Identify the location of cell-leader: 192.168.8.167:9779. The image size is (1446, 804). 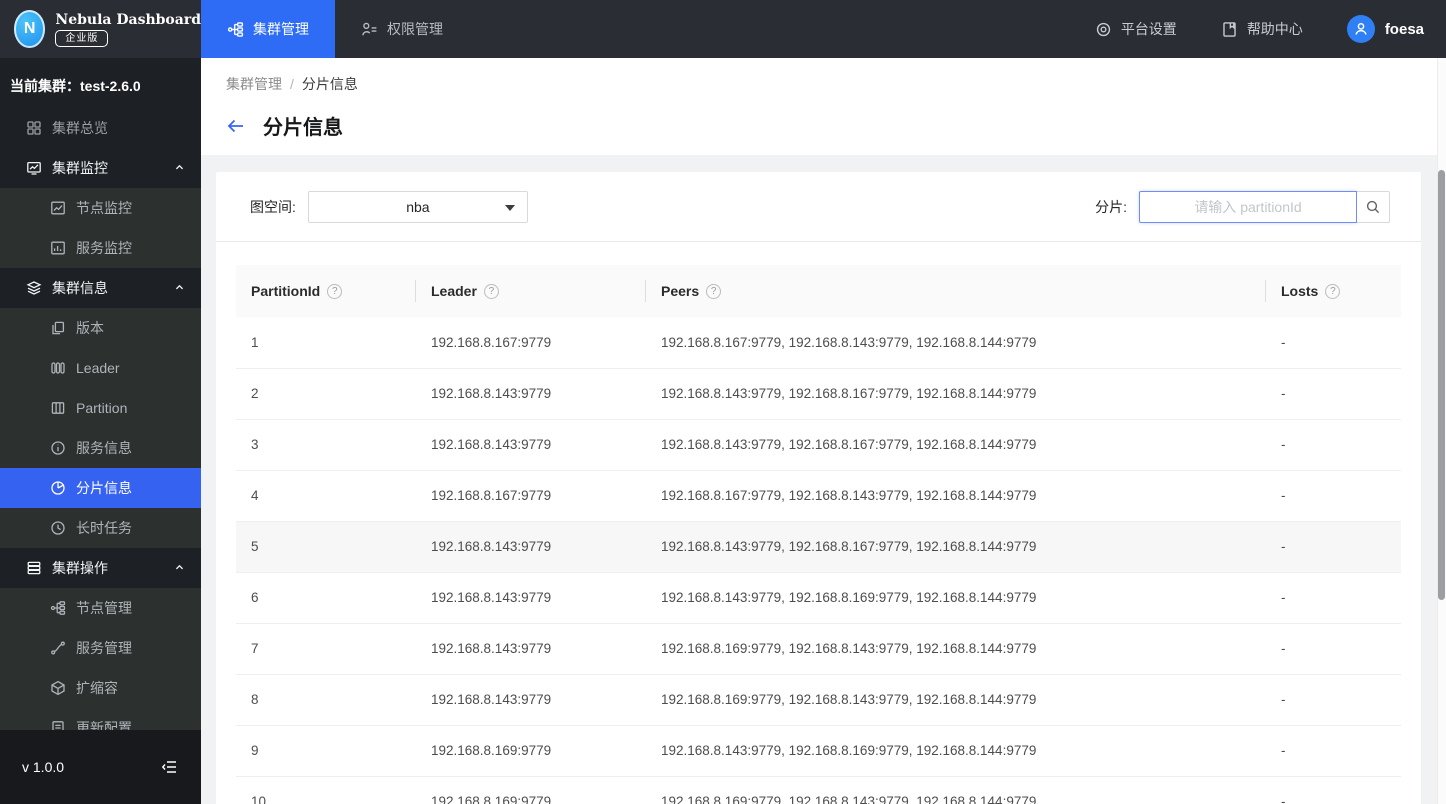
(531, 343).